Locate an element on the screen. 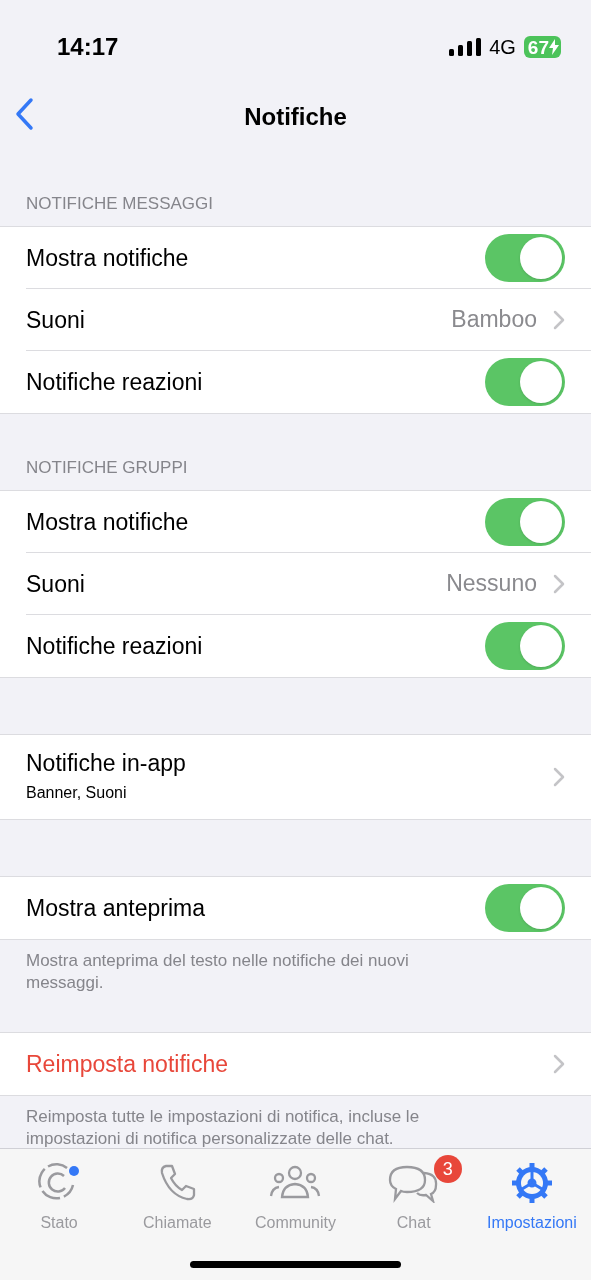 The image size is (591, 1280). tab-bar-item: Community is located at coordinates (295, 1194).